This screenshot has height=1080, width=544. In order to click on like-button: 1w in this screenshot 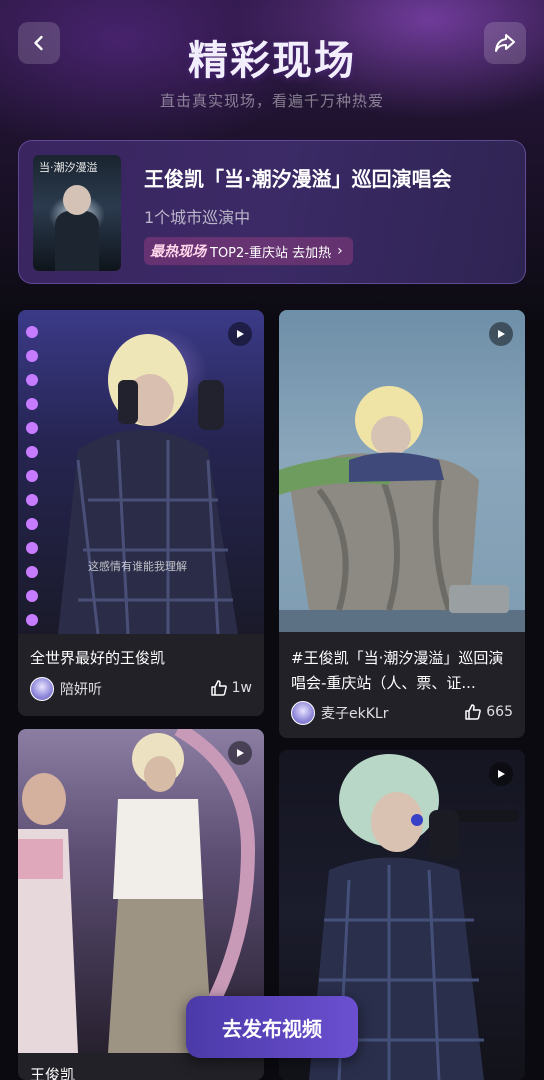, I will do `click(231, 688)`.